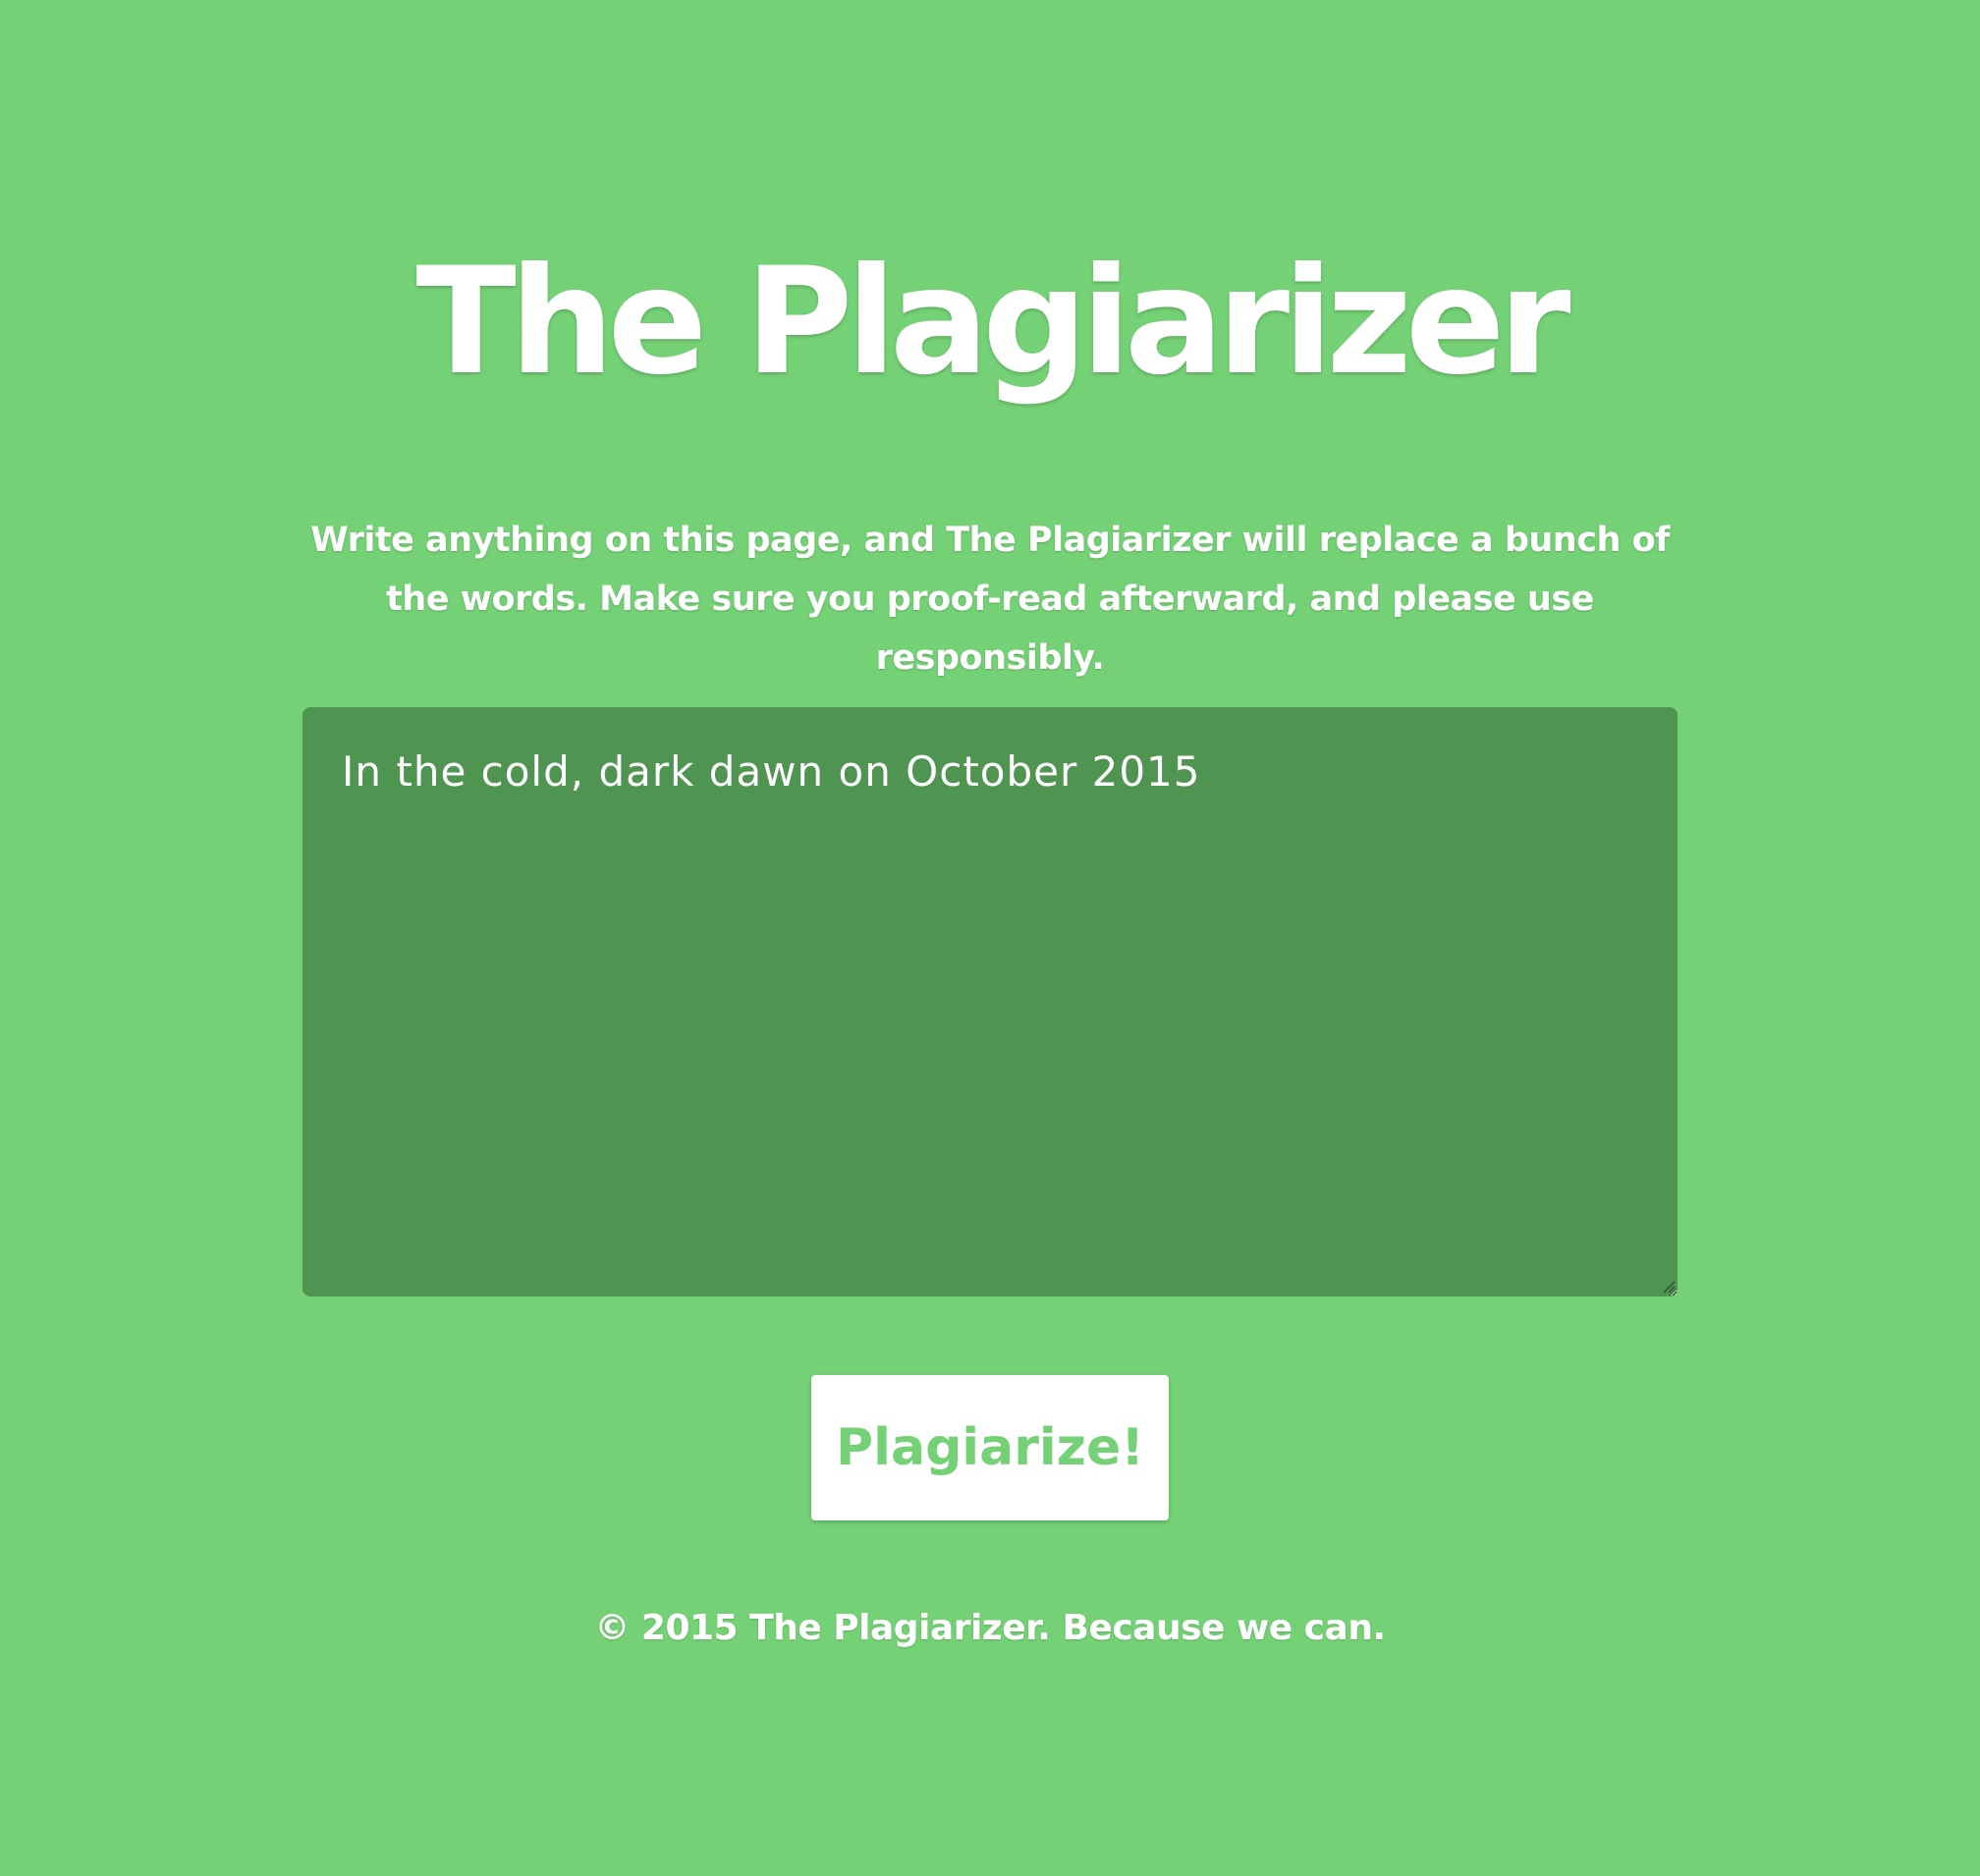  What do you see at coordinates (992, 323) in the screenshot?
I see `page-title: The Plagiarizer` at bounding box center [992, 323].